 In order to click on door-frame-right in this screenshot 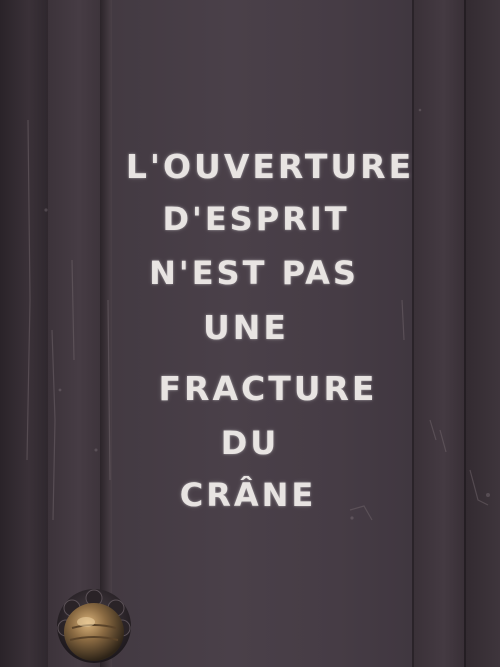, I will do `click(483, 333)`.